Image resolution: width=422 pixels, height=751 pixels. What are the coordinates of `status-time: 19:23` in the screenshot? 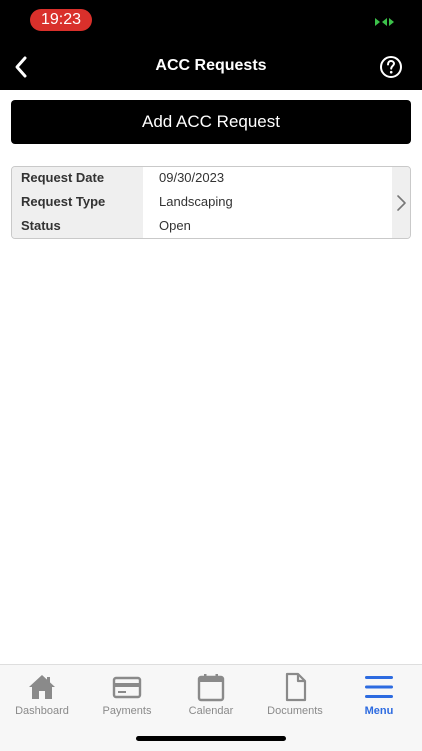 It's located at (61, 20).